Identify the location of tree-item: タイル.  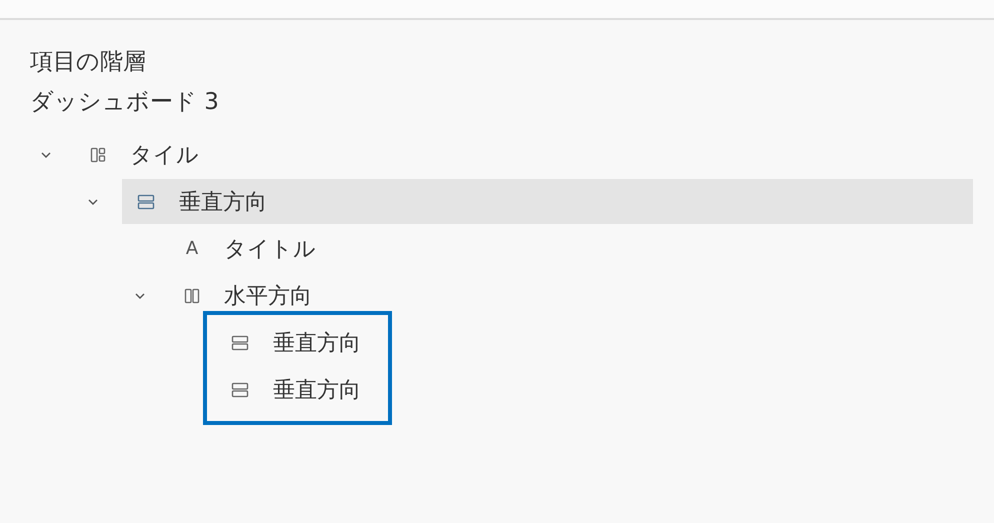
(524, 154).